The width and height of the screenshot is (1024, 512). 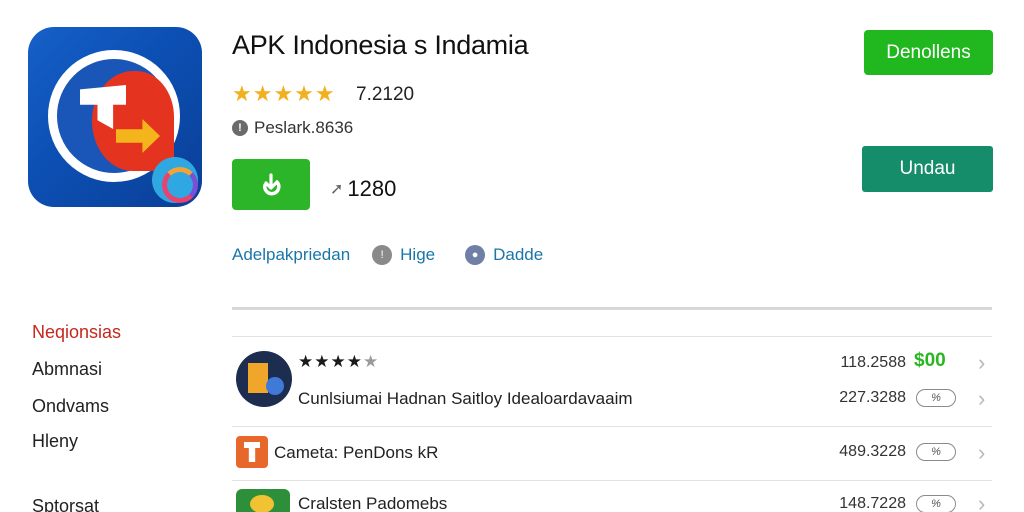 What do you see at coordinates (372, 503) in the screenshot?
I see `list-item-title: Cralsten Padomebs` at bounding box center [372, 503].